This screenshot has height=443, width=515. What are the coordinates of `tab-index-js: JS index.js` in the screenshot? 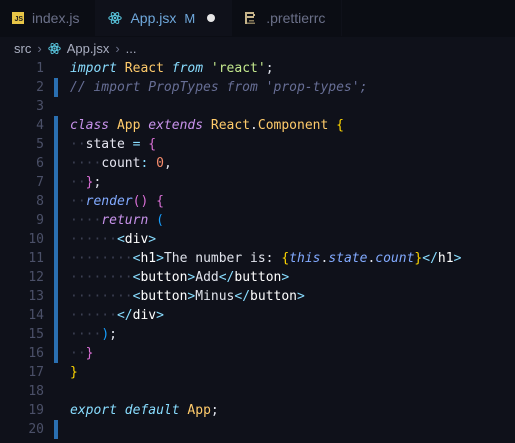 It's located at (48, 18).